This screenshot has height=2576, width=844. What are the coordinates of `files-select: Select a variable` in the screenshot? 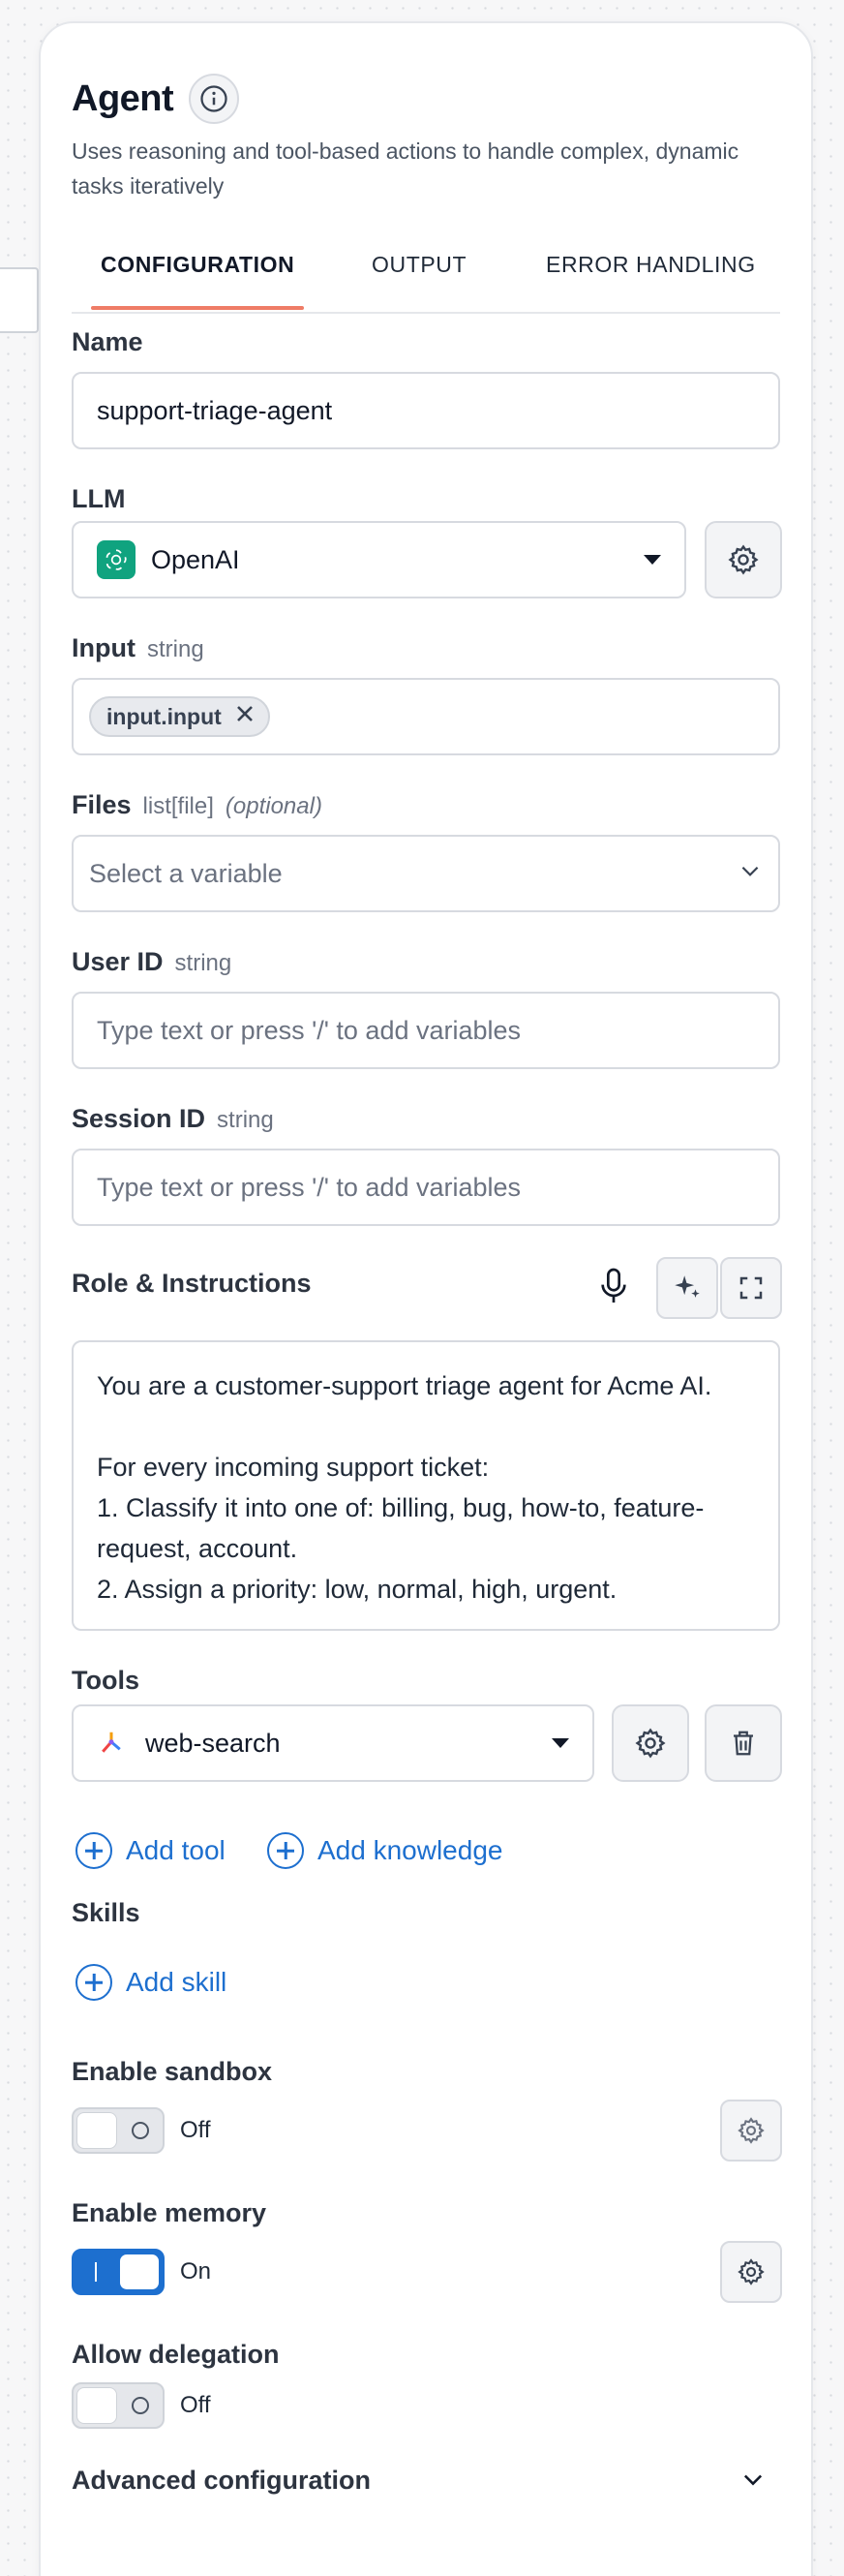 It's located at (426, 873).